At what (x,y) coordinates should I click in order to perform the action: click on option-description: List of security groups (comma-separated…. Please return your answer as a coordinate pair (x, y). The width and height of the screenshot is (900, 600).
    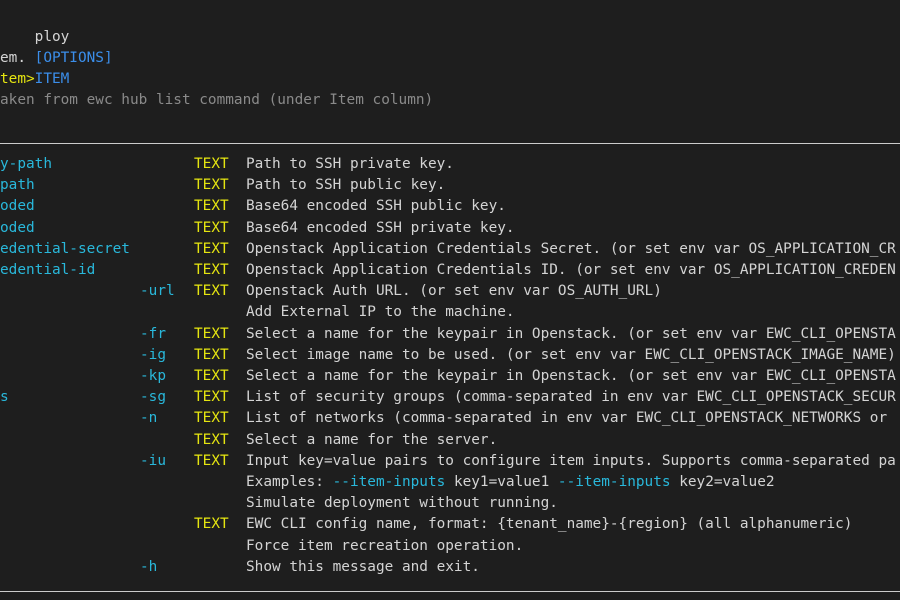
    Looking at the image, I should click on (571, 397).